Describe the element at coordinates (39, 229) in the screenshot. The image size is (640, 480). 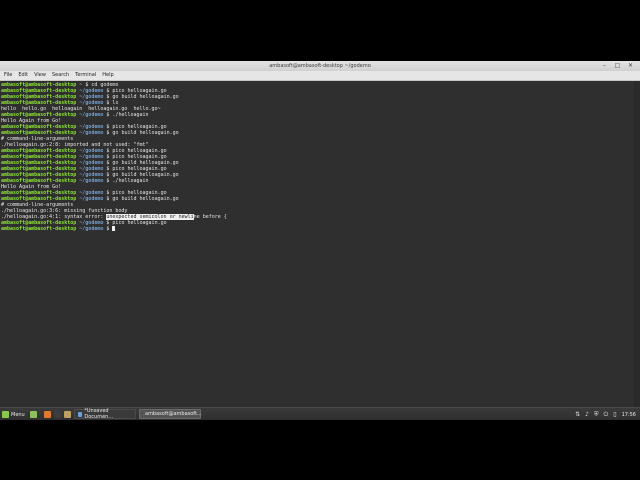
I see `prompt-user: ambasoft@ambasoft-desktop` at that location.